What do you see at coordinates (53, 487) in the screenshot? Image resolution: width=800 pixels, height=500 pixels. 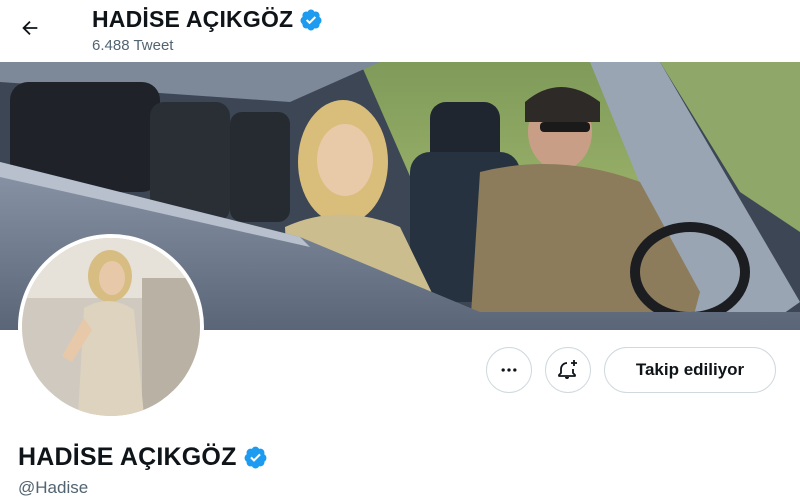 I see `profile-handle: @Hadise` at bounding box center [53, 487].